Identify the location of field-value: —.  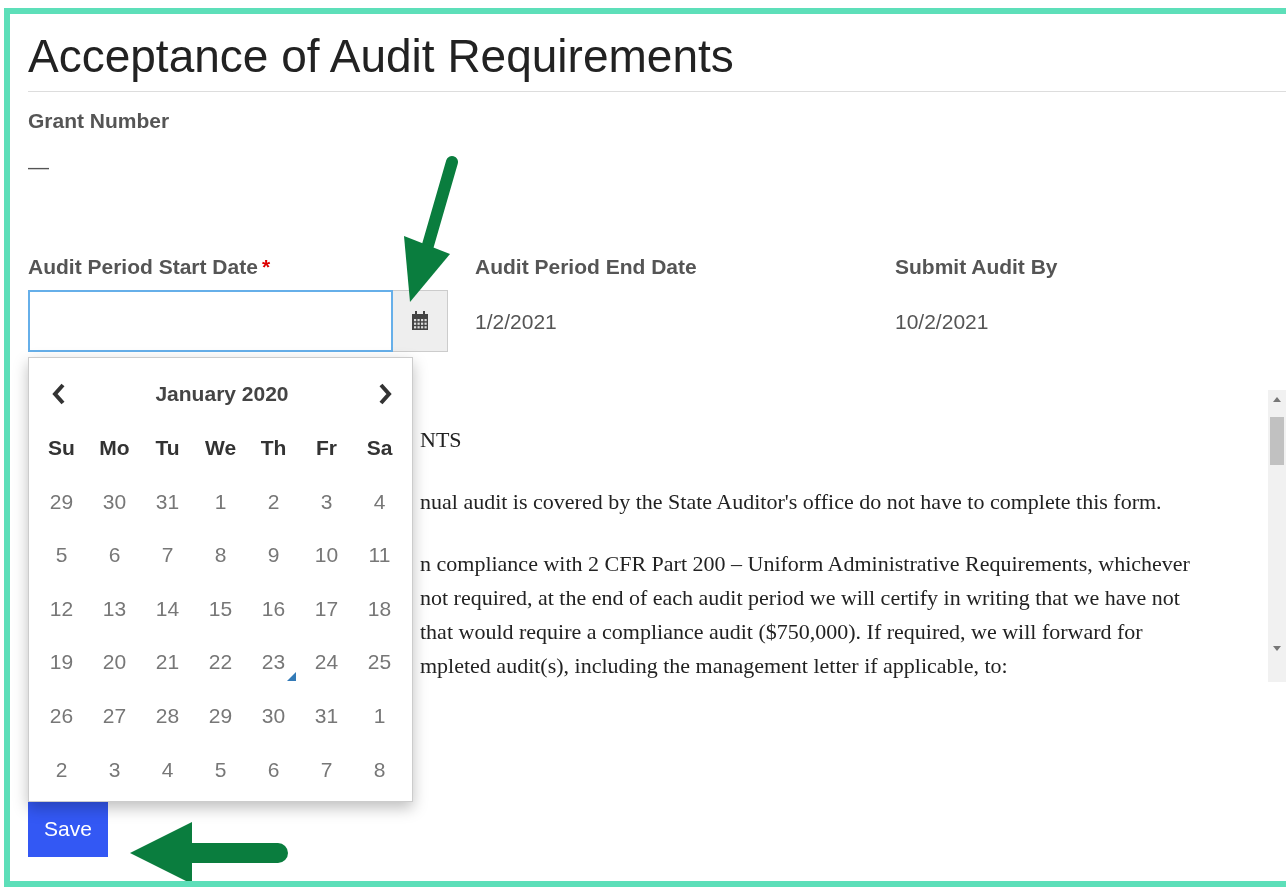
(39, 166).